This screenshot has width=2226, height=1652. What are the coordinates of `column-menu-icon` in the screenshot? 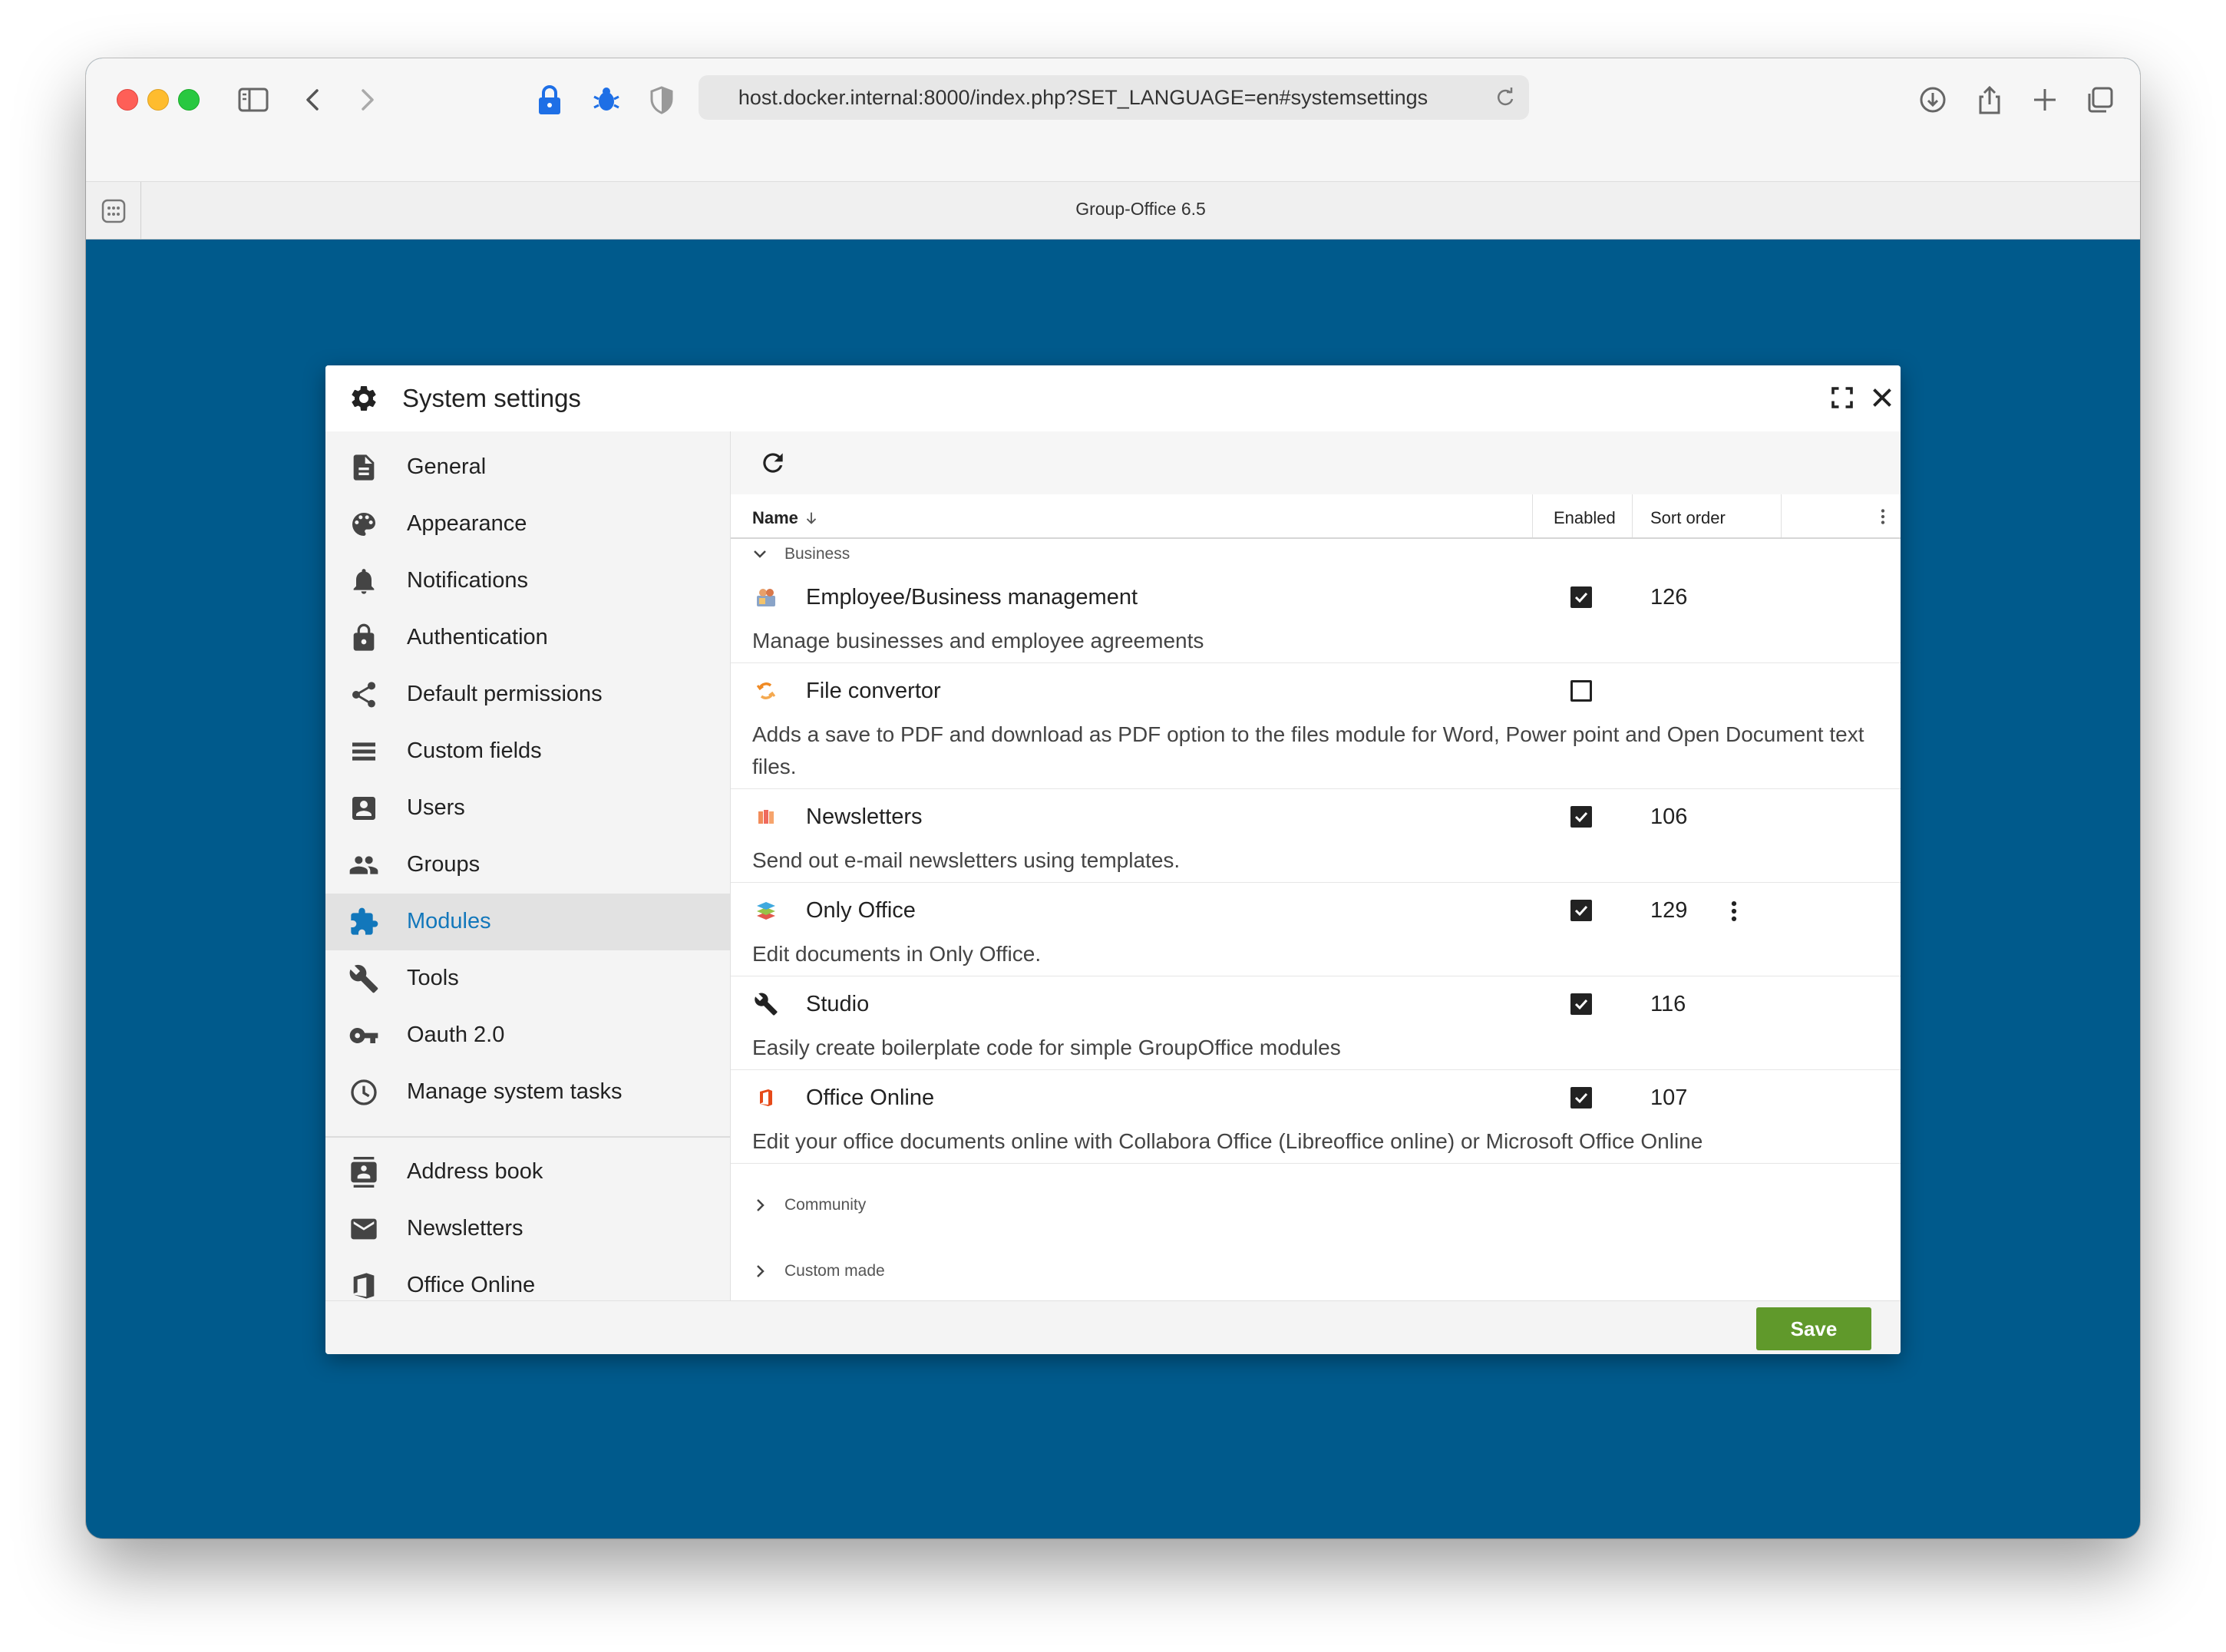 It's located at (1883, 517).